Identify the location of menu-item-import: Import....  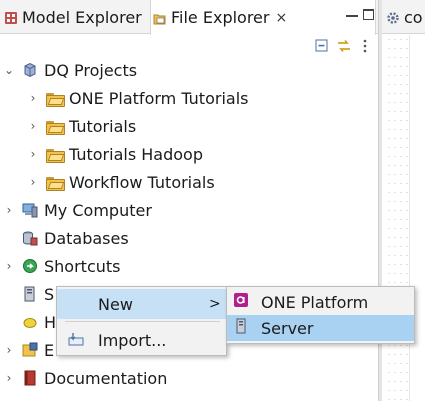
(141, 340).